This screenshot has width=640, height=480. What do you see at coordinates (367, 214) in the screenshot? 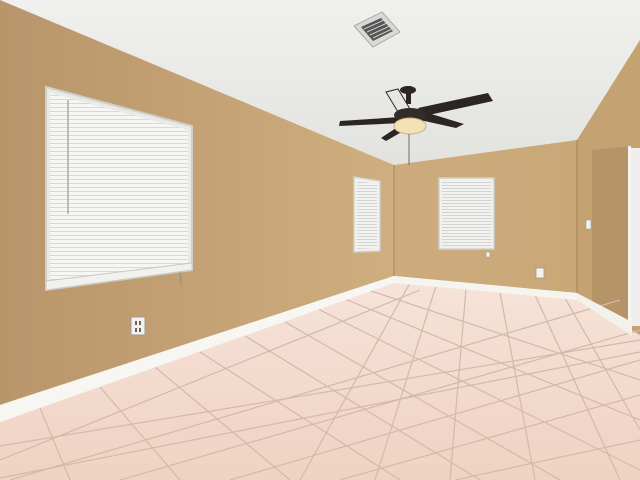
I see `back-window-left` at bounding box center [367, 214].